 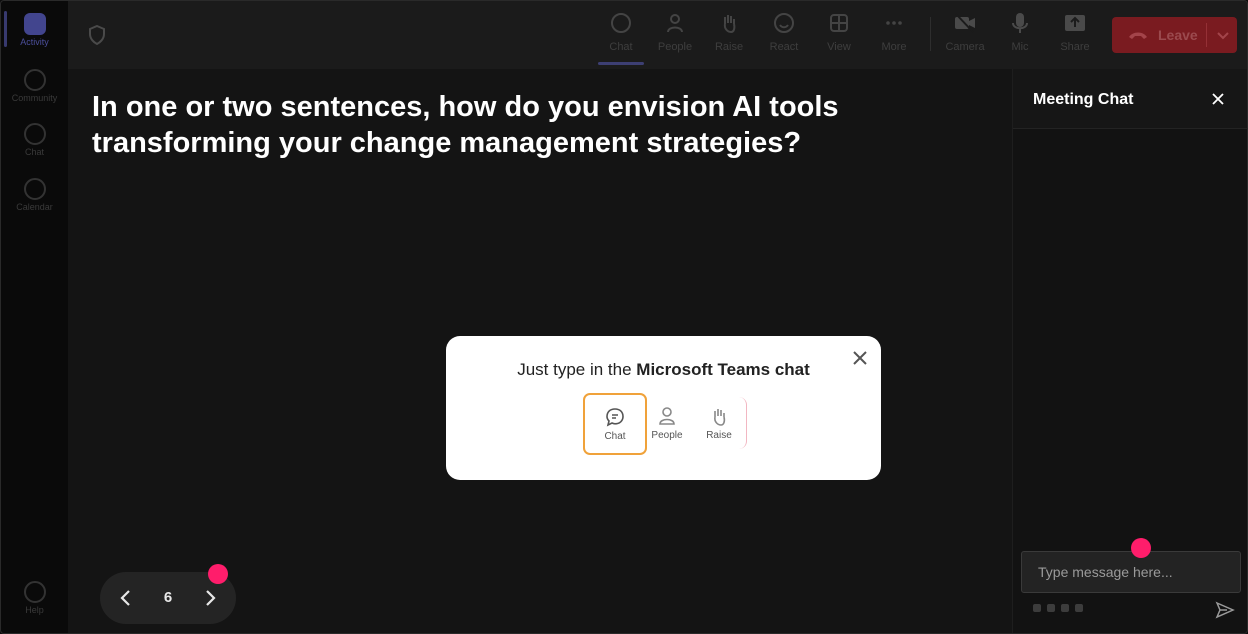 I want to click on chevron-down-icon, so click(x=1223, y=35).